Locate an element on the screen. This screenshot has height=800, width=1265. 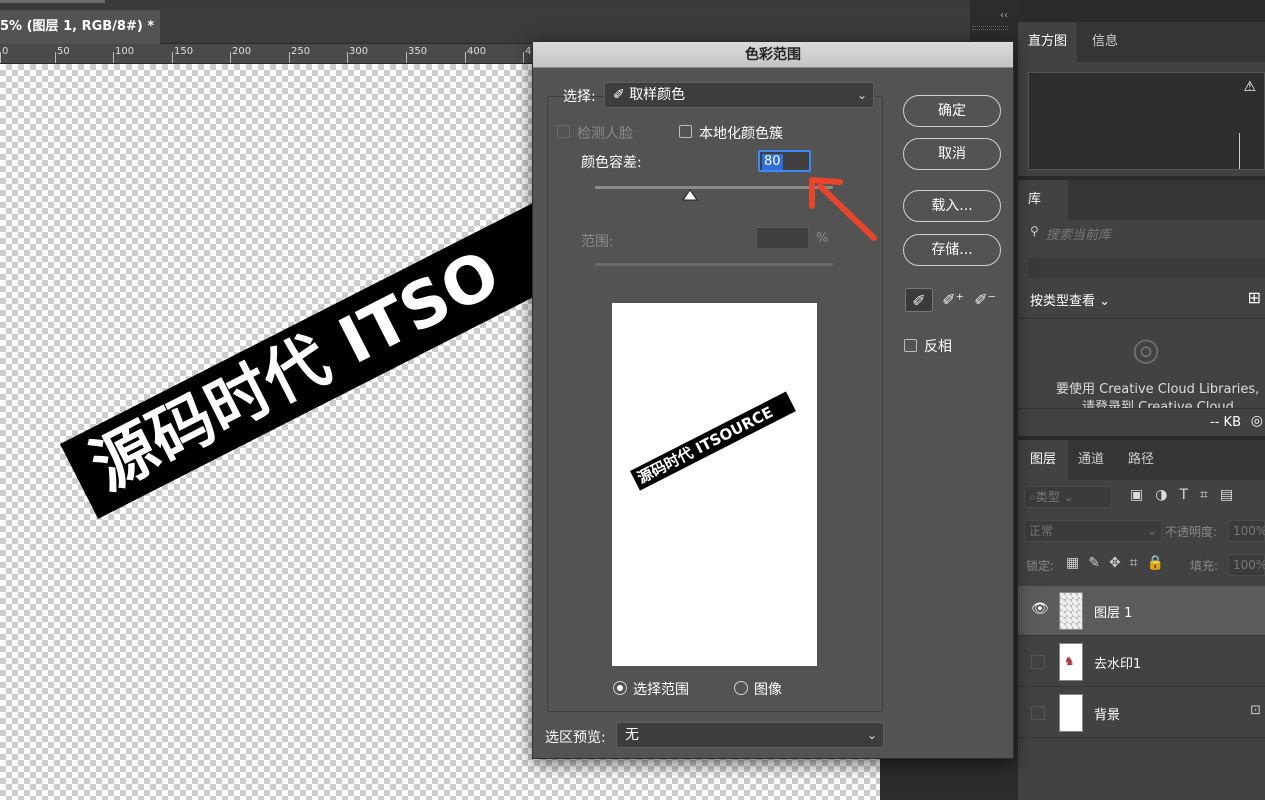
radio-selection is located at coordinates (620, 688).